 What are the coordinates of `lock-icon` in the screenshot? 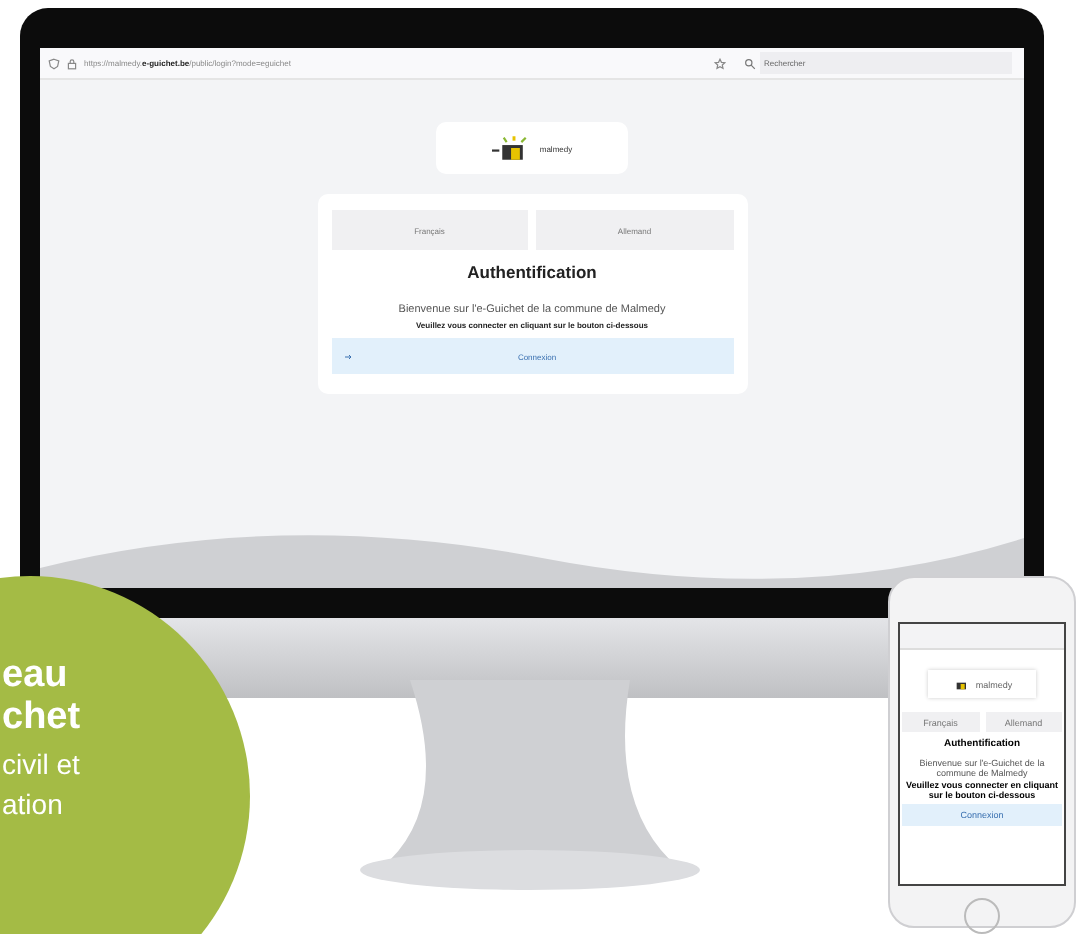 It's located at (72, 63).